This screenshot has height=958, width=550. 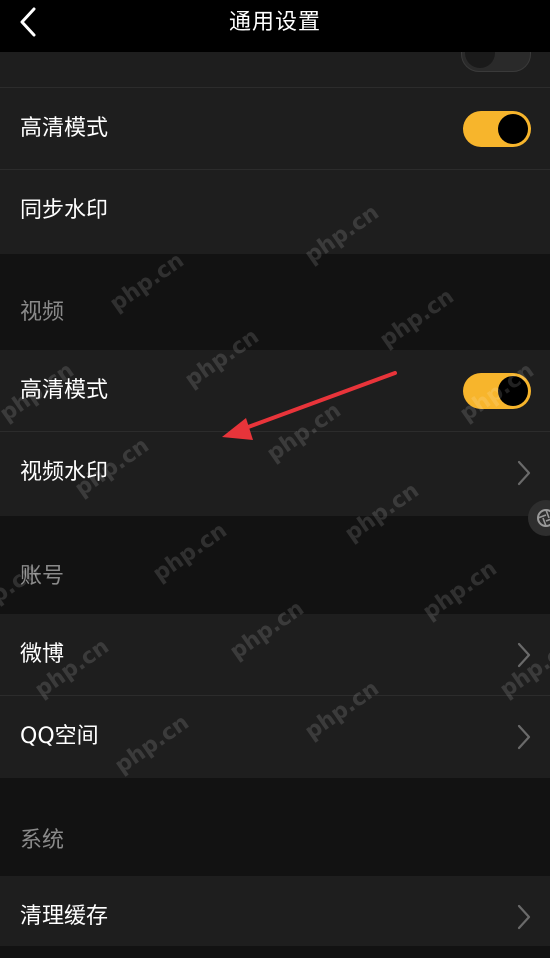 I want to click on row-weibo: 微博, so click(x=275, y=655).